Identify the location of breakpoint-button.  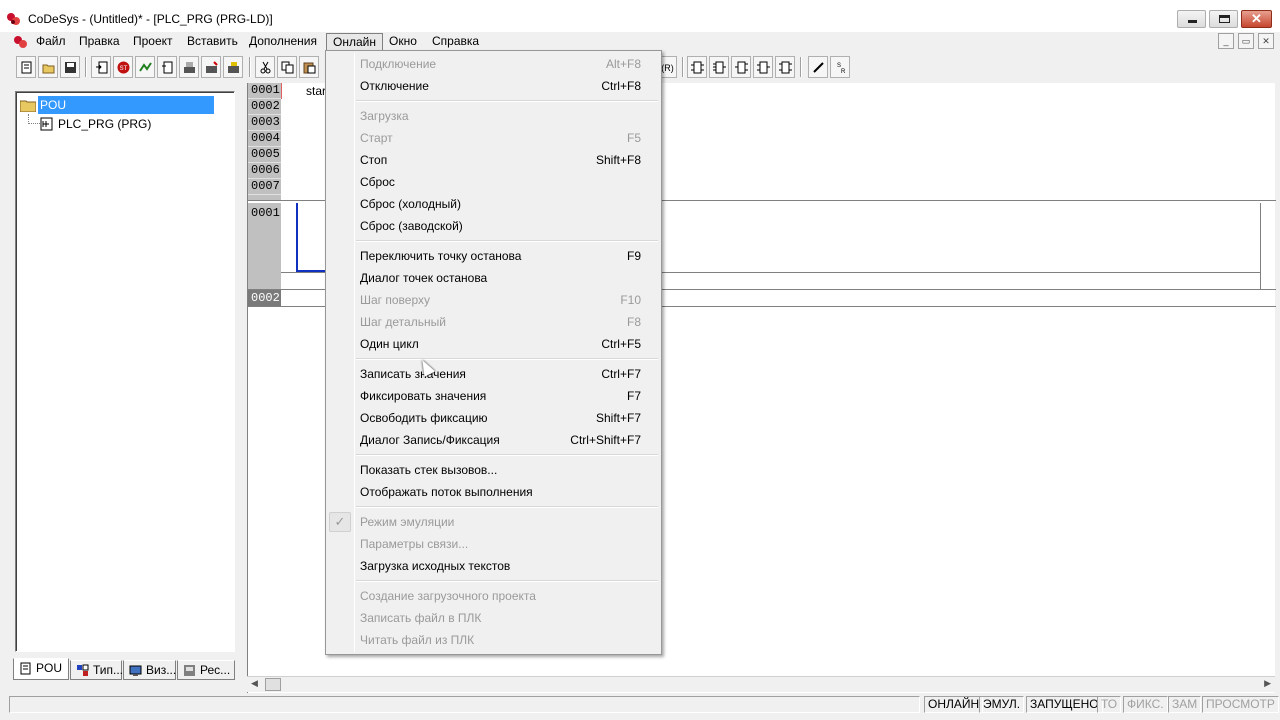
(145, 67).